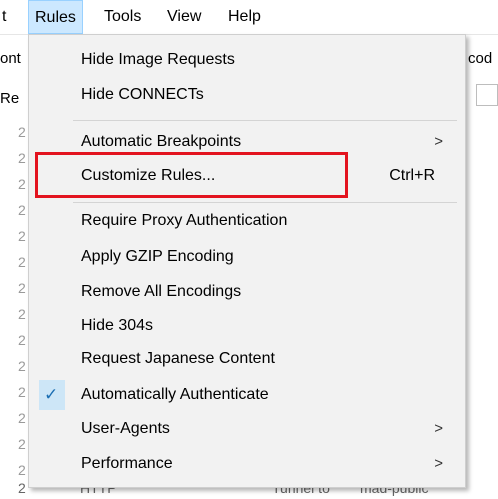  Describe the element at coordinates (122, 17) in the screenshot. I see `menubar-item-tools: Tools` at that location.